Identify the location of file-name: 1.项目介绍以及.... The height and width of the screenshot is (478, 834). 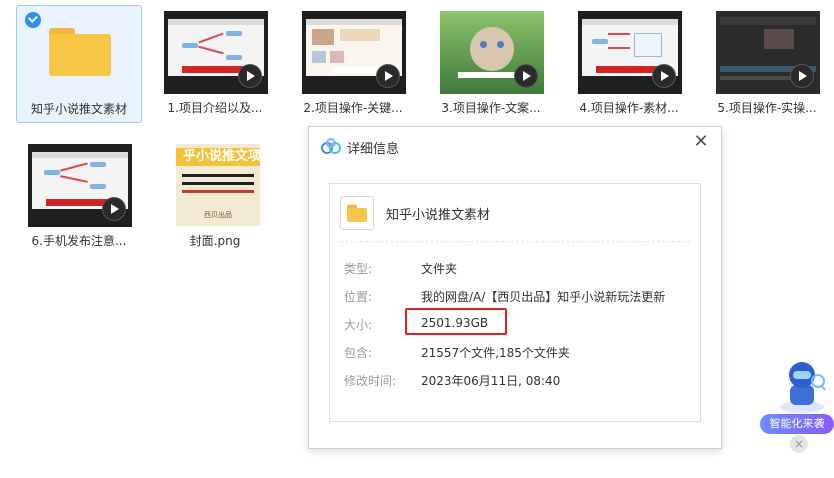
(215, 108).